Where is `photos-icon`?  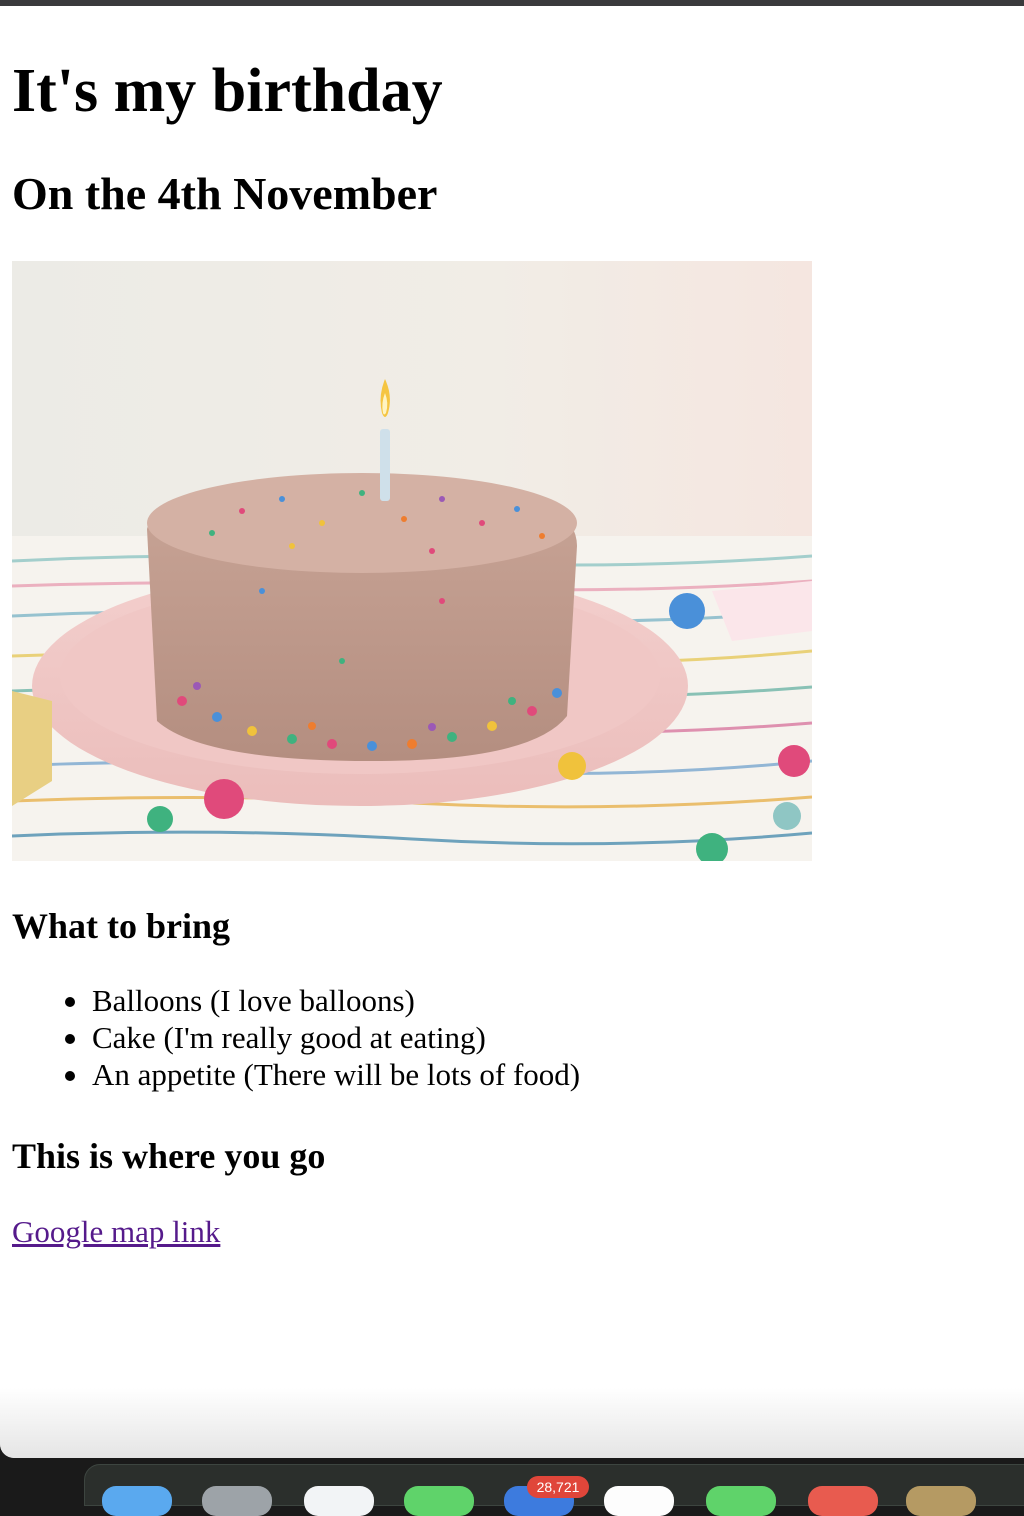
photos-icon is located at coordinates (639, 1501).